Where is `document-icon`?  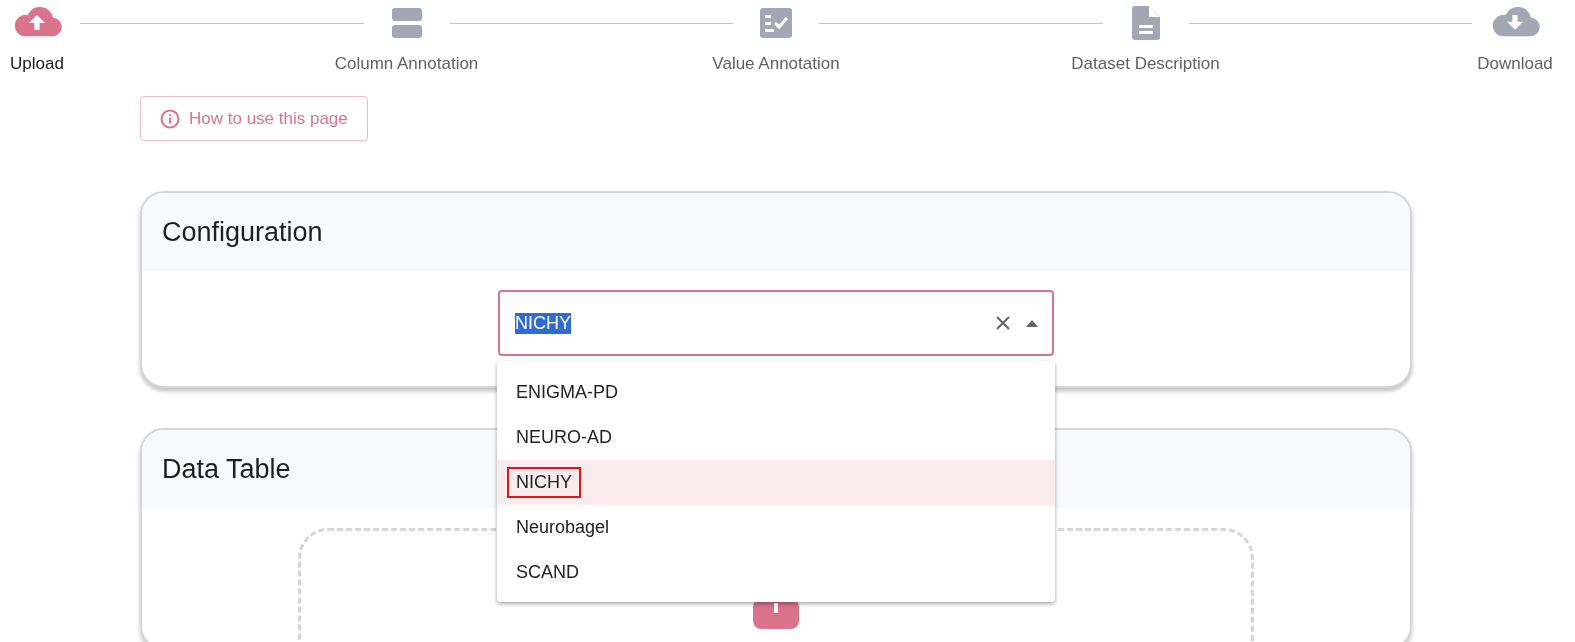 document-icon is located at coordinates (1145, 23).